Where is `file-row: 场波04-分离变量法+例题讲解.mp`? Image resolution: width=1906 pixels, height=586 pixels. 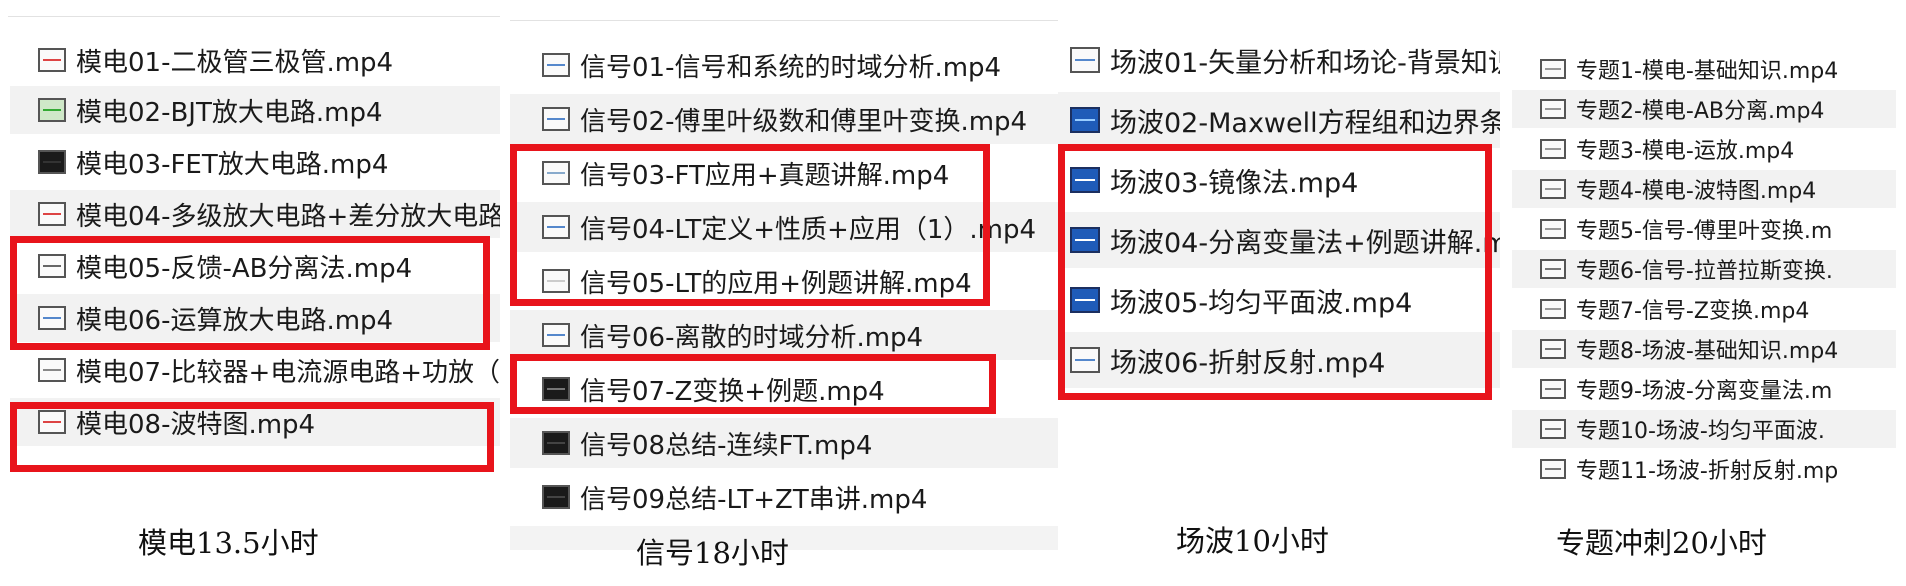
file-row: 场波04-分离变量法+例题讲解.mp is located at coordinates (1279, 240).